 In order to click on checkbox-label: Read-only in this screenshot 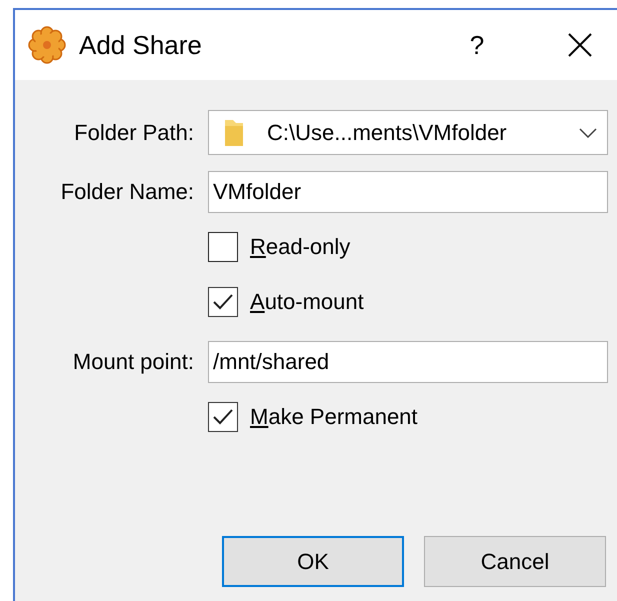, I will do `click(300, 247)`.